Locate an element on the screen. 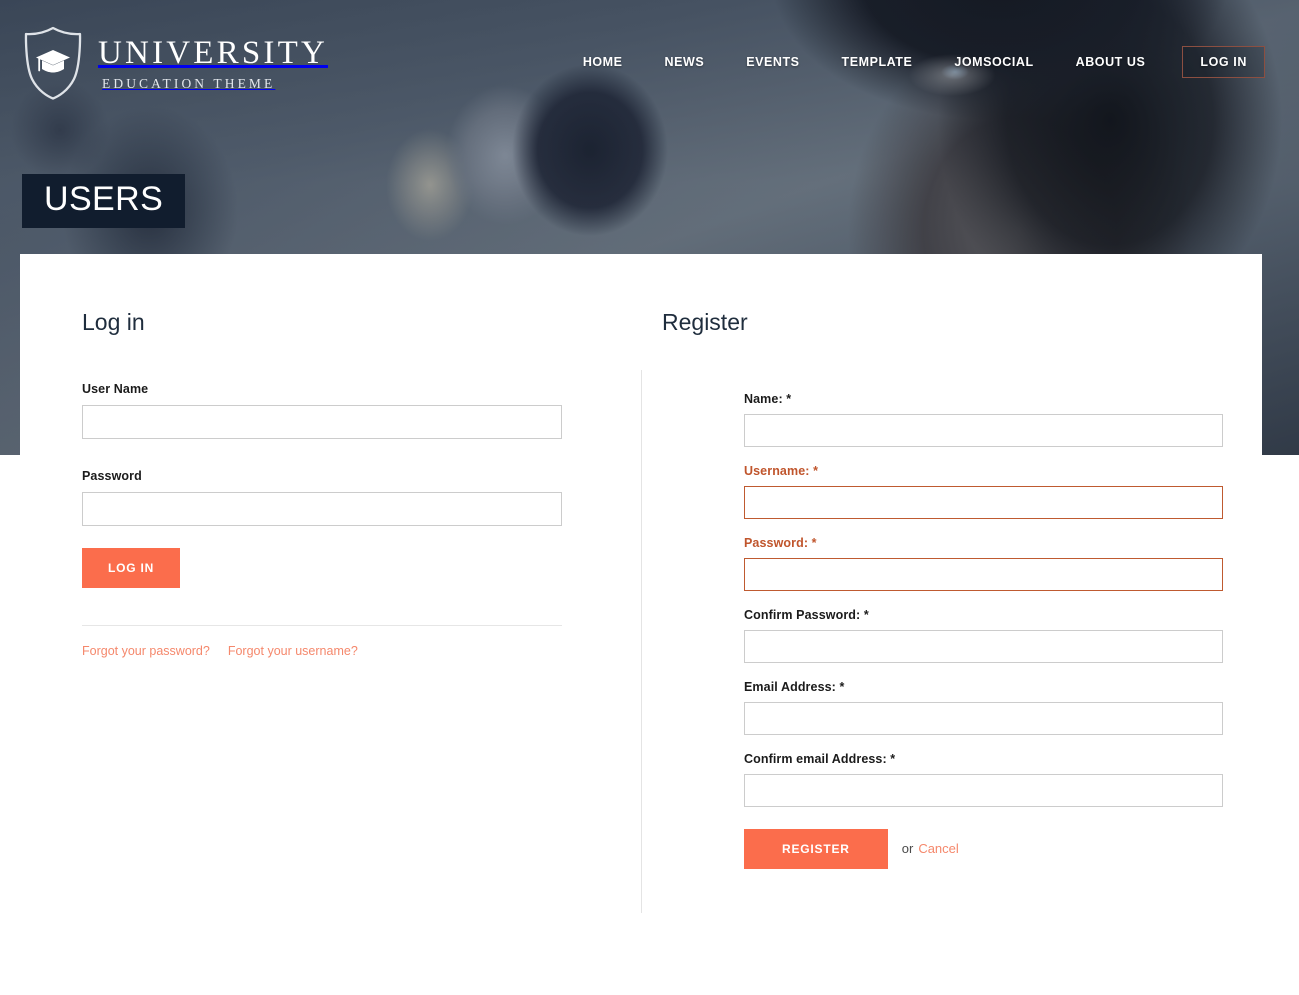 The width and height of the screenshot is (1299, 995). register-confirm-email-field: Confirm email Address: * is located at coordinates (1003, 779).